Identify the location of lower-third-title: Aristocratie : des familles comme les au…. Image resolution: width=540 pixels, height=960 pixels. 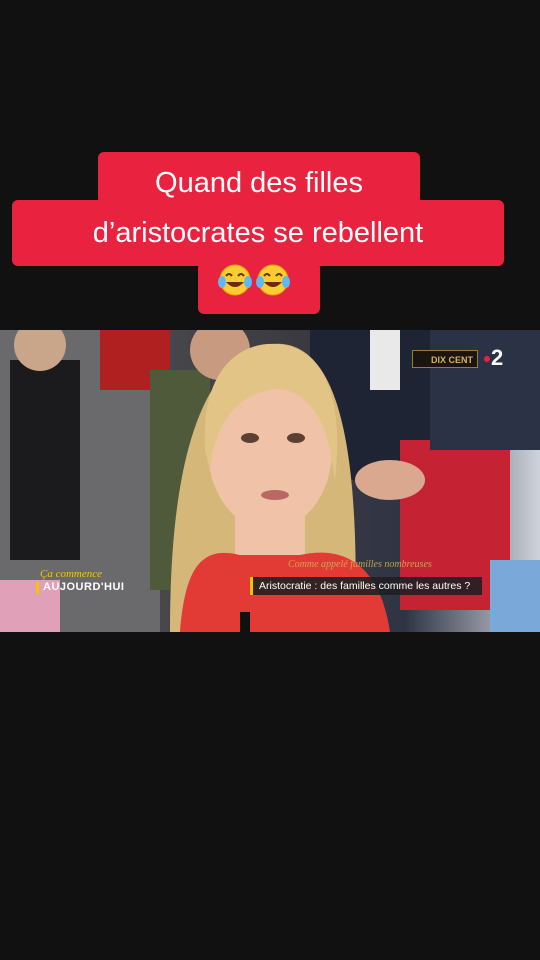
(366, 586).